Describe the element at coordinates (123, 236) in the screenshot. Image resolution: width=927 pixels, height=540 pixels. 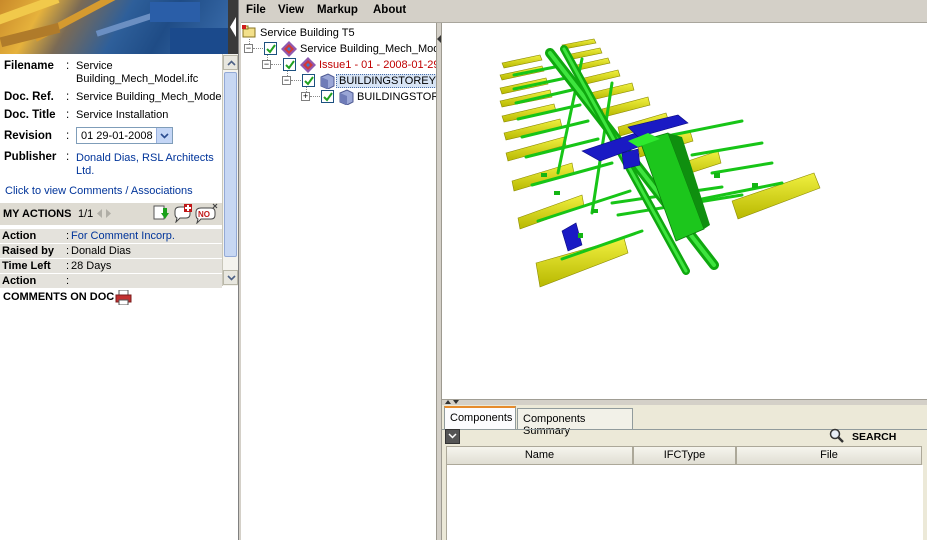
I see `action-value-link: For Comment Incorp.` at that location.